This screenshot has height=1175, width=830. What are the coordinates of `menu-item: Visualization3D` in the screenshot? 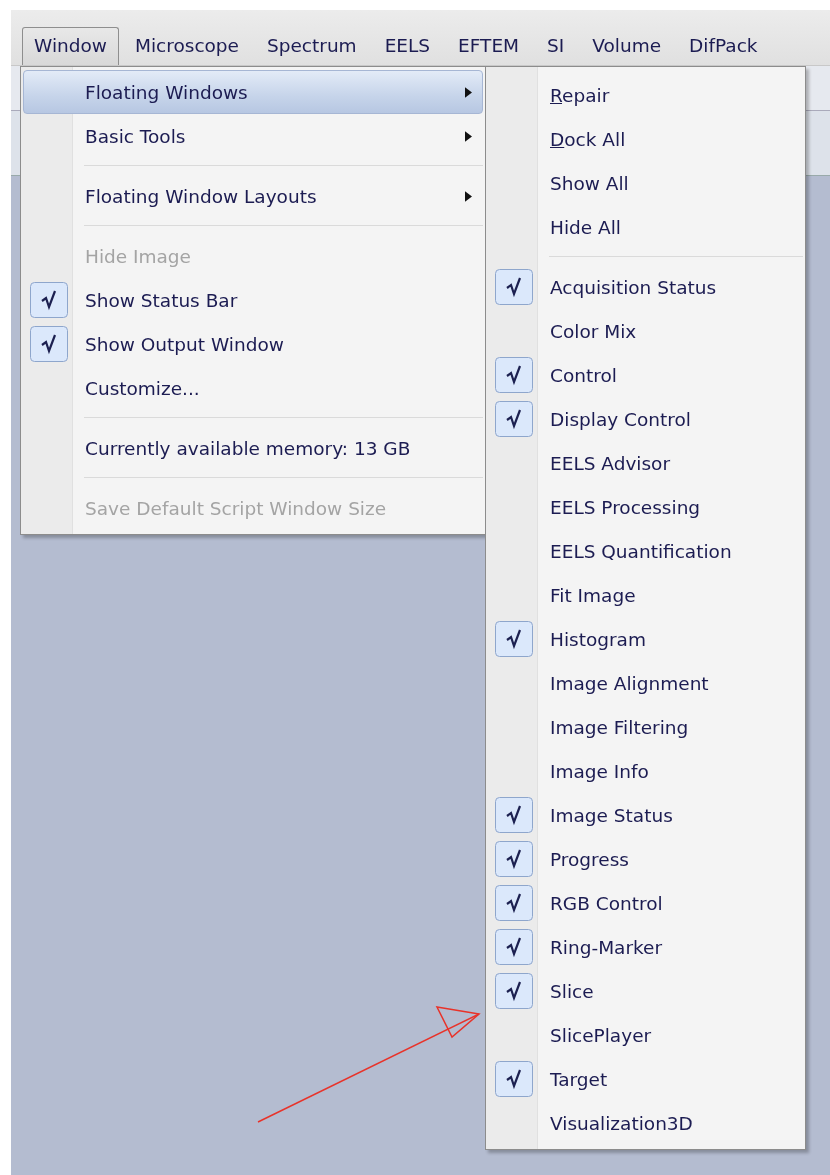 It's located at (645, 1123).